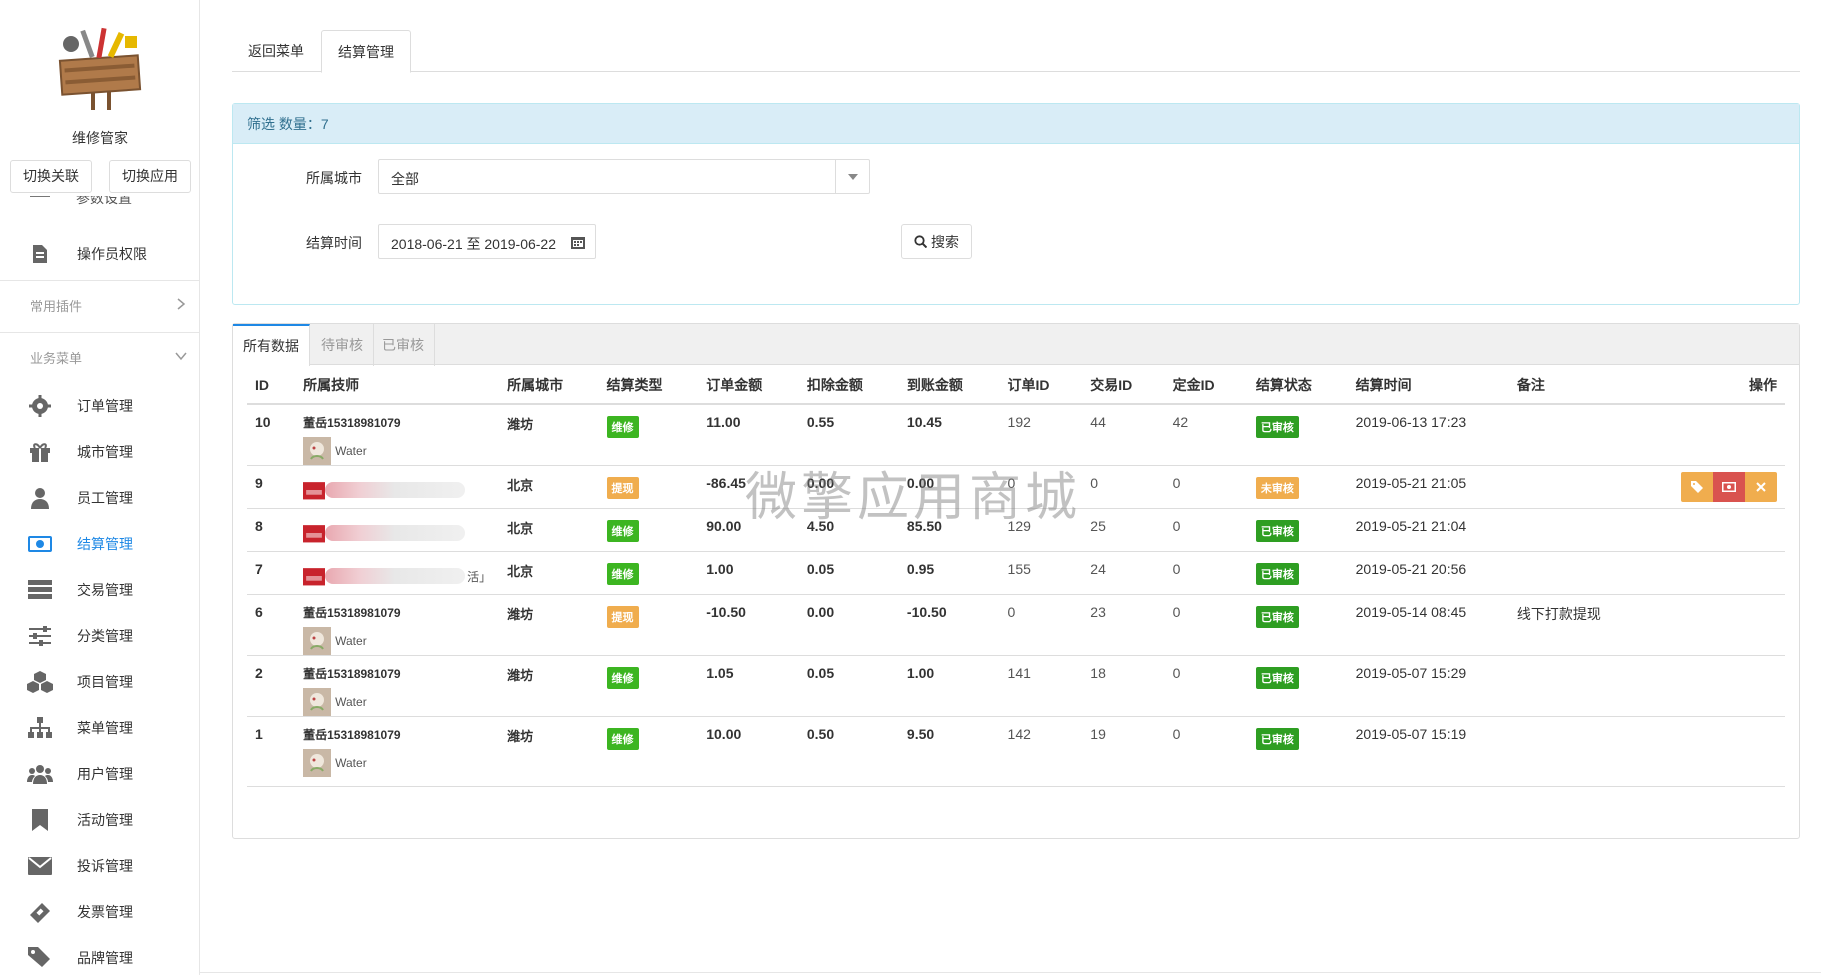 Image resolution: width=1821 pixels, height=975 pixels. What do you see at coordinates (1206, 686) in the screenshot?
I see `cell-deposit-id: 0` at bounding box center [1206, 686].